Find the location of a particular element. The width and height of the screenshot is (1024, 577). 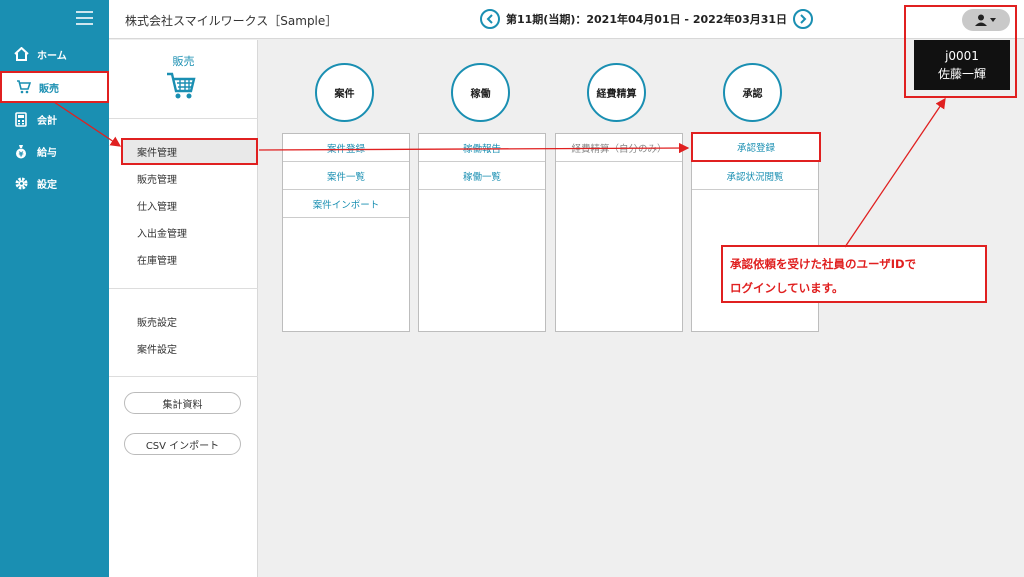

fiscal-period-nav: 第11期(当期)：2021年04月01日 - 2022年03月31日 is located at coordinates (647, 19).